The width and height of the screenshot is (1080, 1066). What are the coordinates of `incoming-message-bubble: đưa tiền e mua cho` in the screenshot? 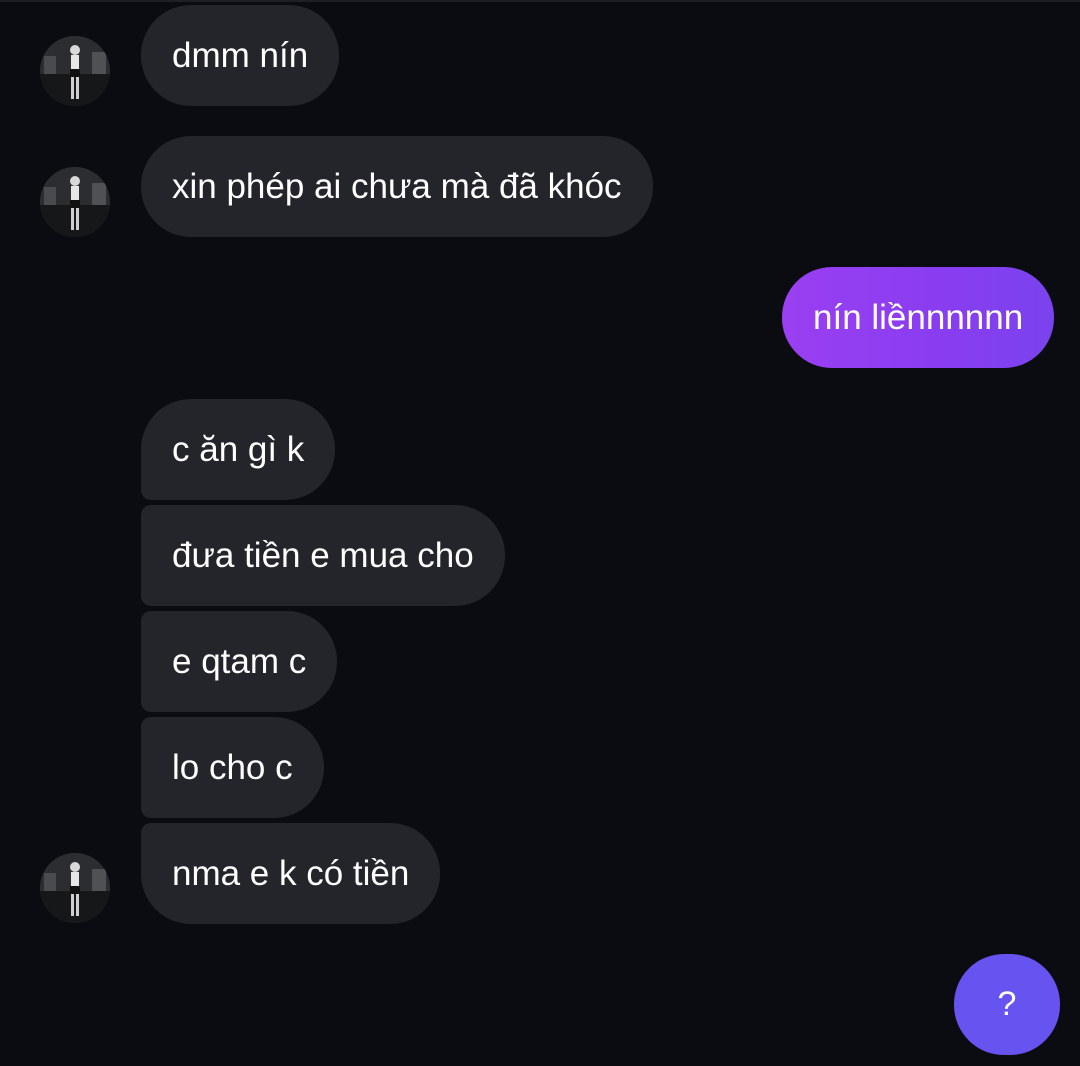 It's located at (323, 555).